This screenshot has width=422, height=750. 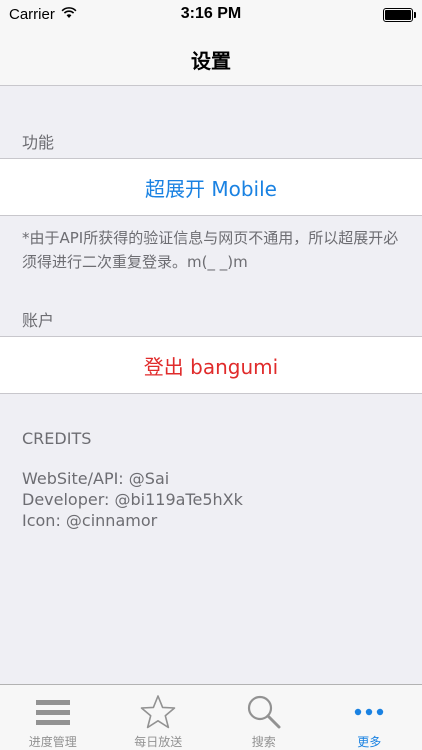 What do you see at coordinates (211, 365) in the screenshot?
I see `logout-button: 登出 bangumi` at bounding box center [211, 365].